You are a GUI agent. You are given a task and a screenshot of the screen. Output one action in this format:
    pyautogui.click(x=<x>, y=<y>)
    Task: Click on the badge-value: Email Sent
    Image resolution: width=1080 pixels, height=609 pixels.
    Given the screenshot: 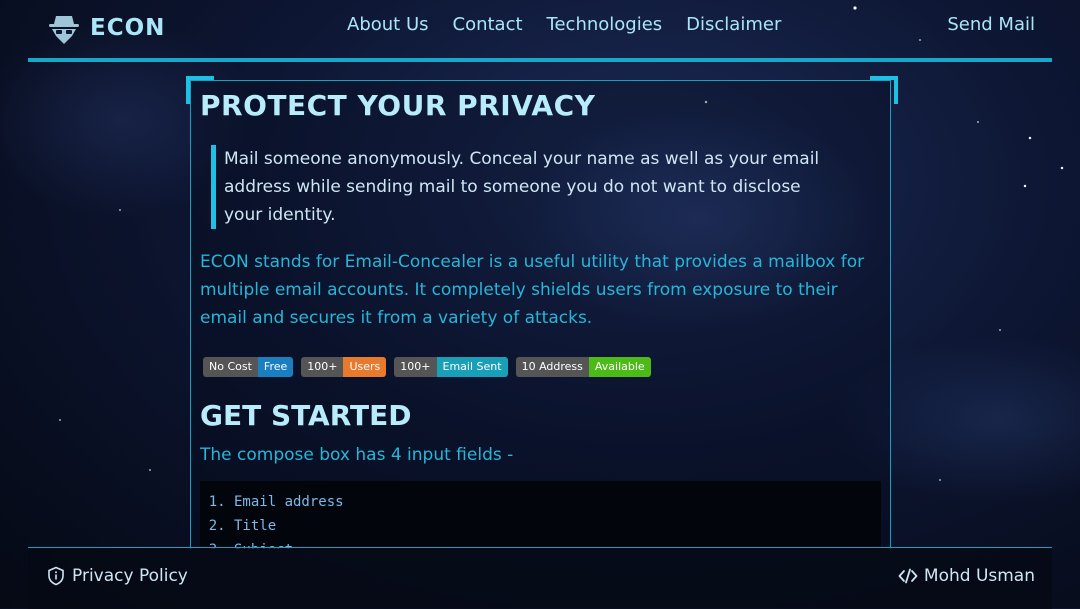 What is the action you would take?
    pyautogui.click(x=472, y=367)
    